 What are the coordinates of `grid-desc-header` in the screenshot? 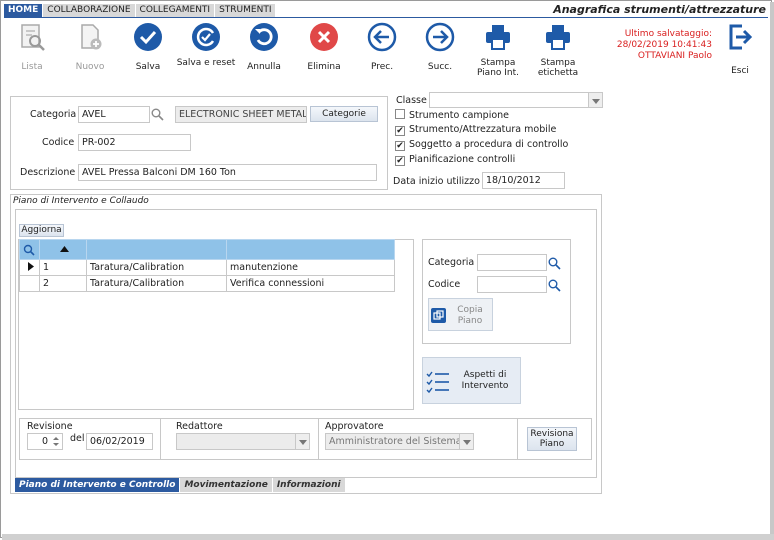 It's located at (310, 249).